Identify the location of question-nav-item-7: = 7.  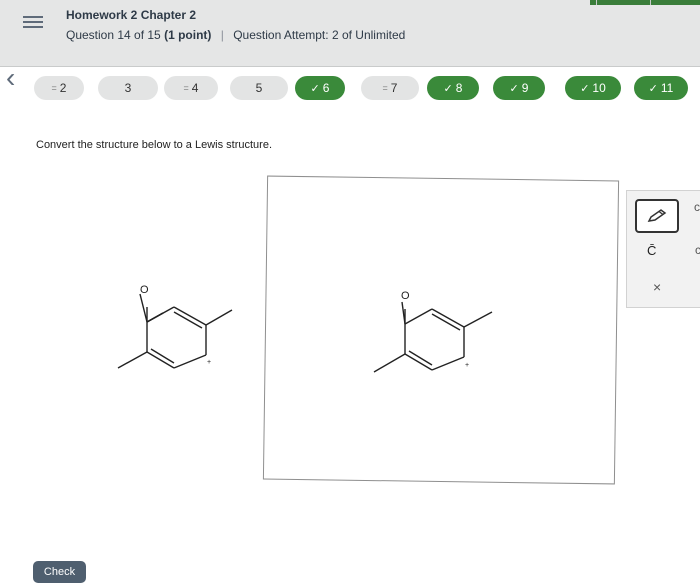
(390, 88).